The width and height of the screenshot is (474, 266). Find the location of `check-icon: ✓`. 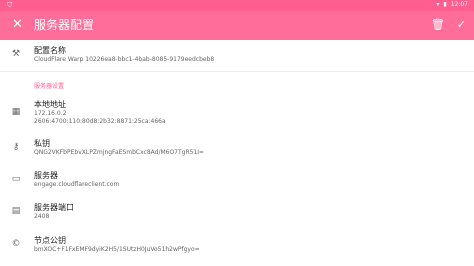

check-icon: ✓ is located at coordinates (461, 25).